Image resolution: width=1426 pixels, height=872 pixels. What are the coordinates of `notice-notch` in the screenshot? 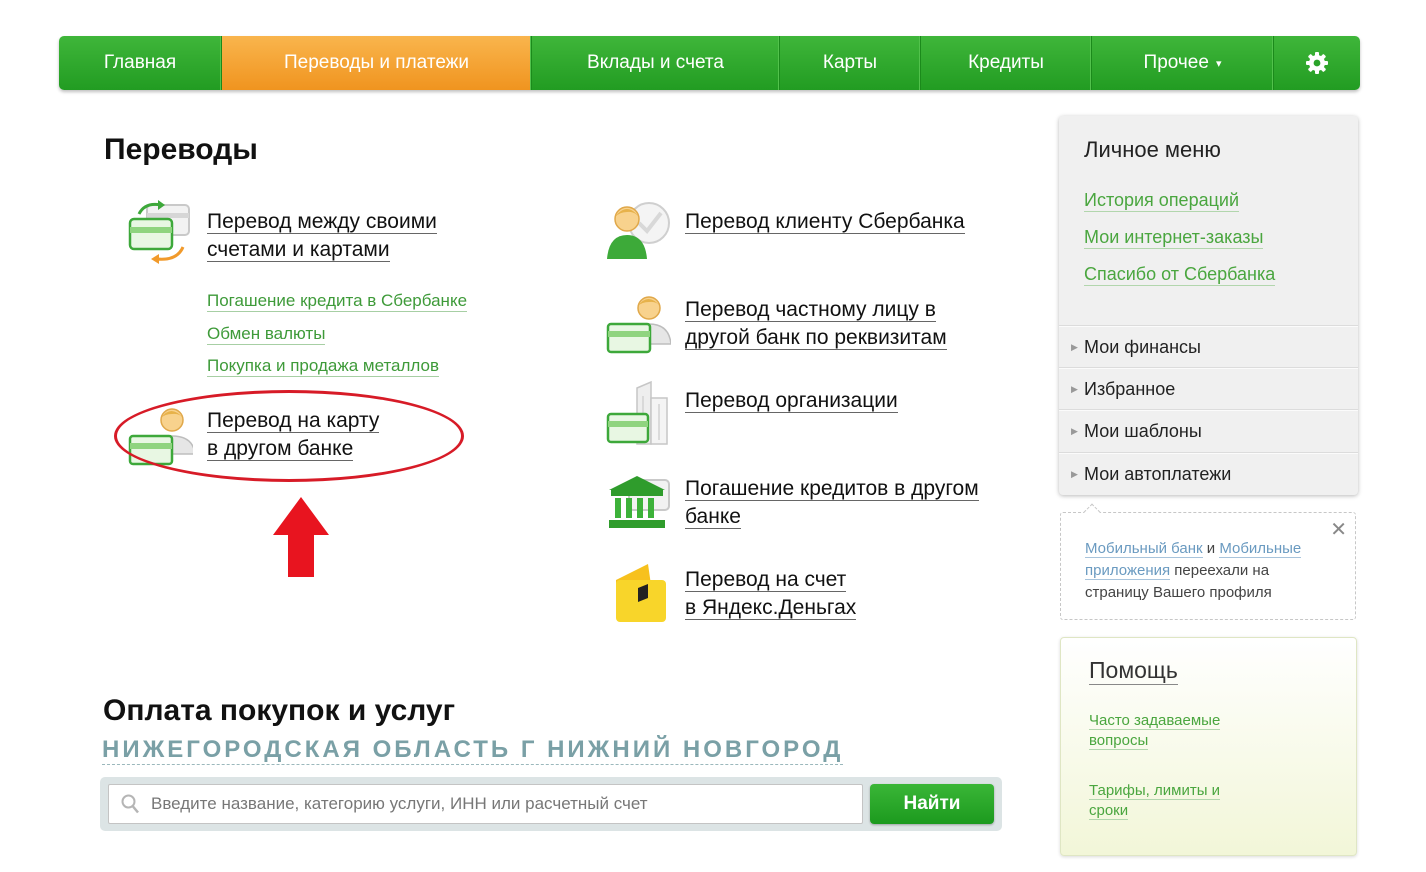 It's located at (1092, 512).